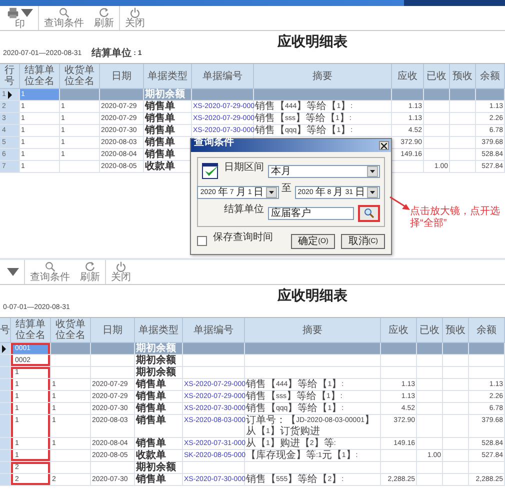 This screenshot has height=492, width=505. What do you see at coordinates (311, 213) in the screenshot?
I see `input-field: 应届客户` at bounding box center [311, 213].